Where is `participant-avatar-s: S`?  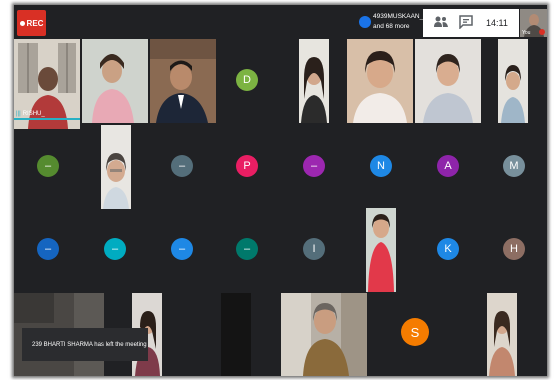 participant-avatar-s: S is located at coordinates (415, 332).